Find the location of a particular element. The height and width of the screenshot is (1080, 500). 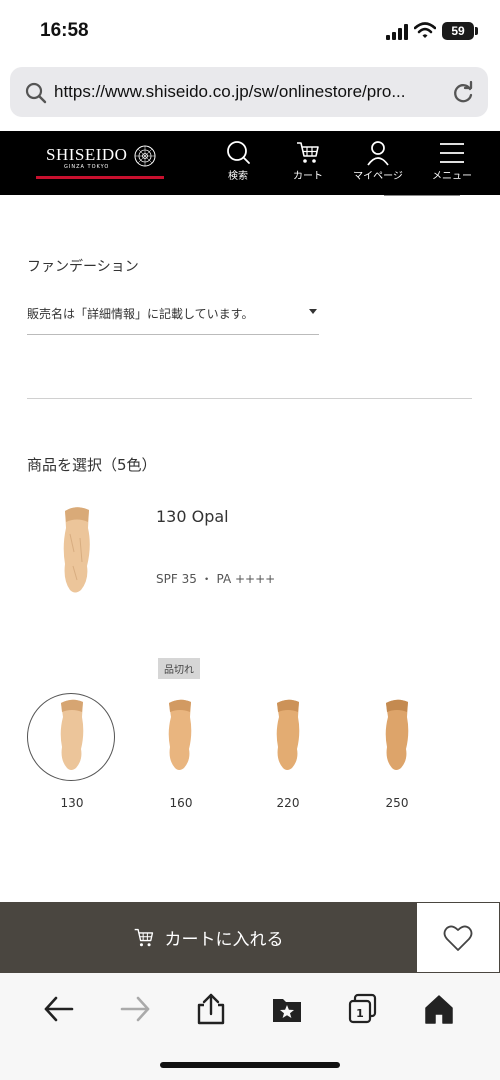

product-spf-spec: SPF 35 ・ PA ++++ is located at coordinates (216, 579).